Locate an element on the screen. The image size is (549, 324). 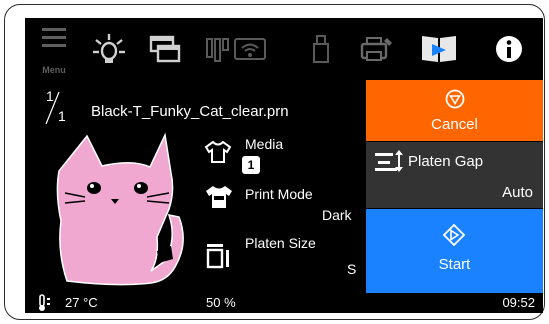
job-counter-total: 1 is located at coordinates (62, 116).